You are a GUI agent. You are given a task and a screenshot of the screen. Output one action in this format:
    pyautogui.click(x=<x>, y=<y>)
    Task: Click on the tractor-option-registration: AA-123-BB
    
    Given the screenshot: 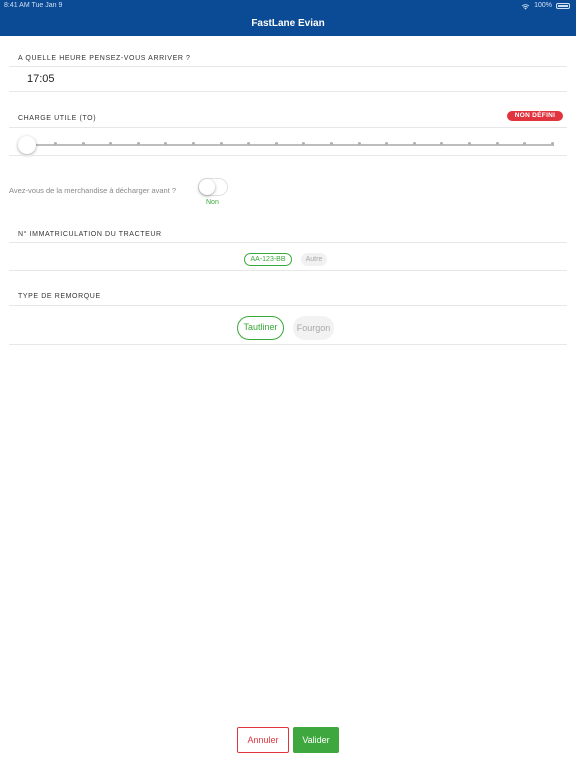 What is the action you would take?
    pyautogui.click(x=268, y=259)
    